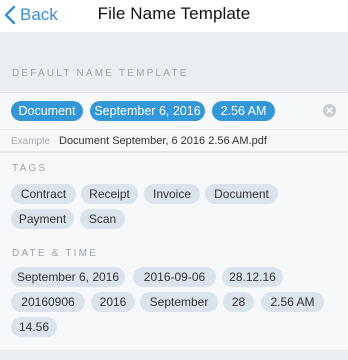 This screenshot has width=348, height=360. Describe the element at coordinates (68, 277) in the screenshot. I see `date-chip-long: September 6, 2016` at that location.